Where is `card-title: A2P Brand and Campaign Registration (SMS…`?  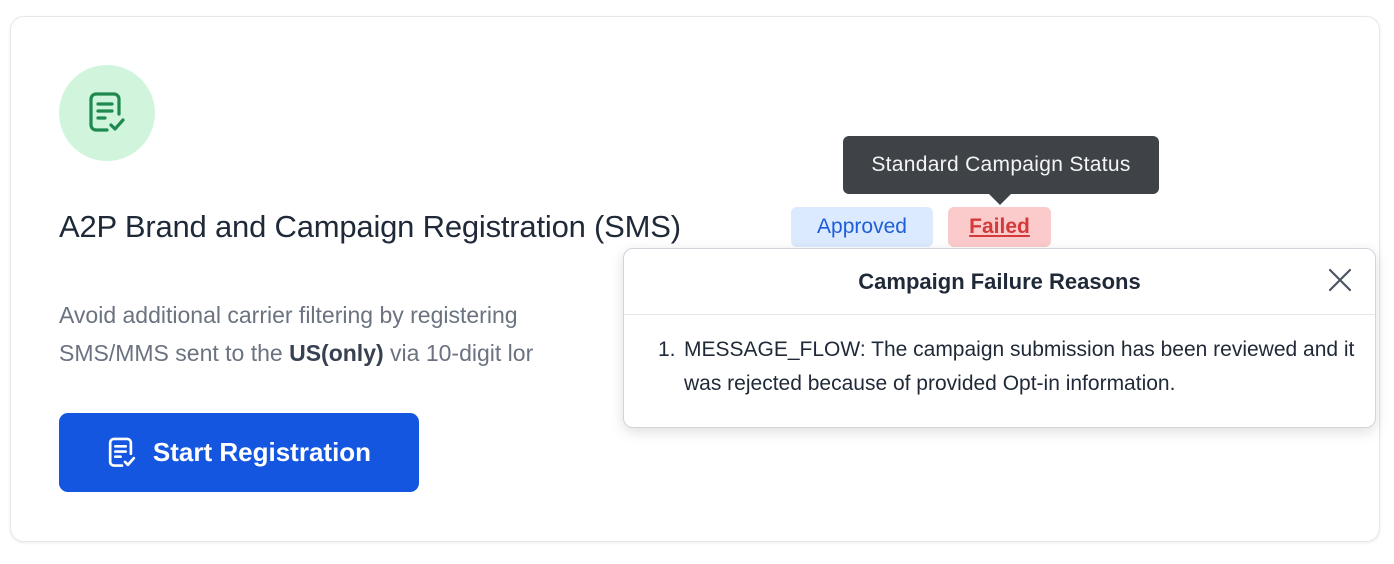
card-title: A2P Brand and Campaign Registration (SMS… is located at coordinates (370, 226).